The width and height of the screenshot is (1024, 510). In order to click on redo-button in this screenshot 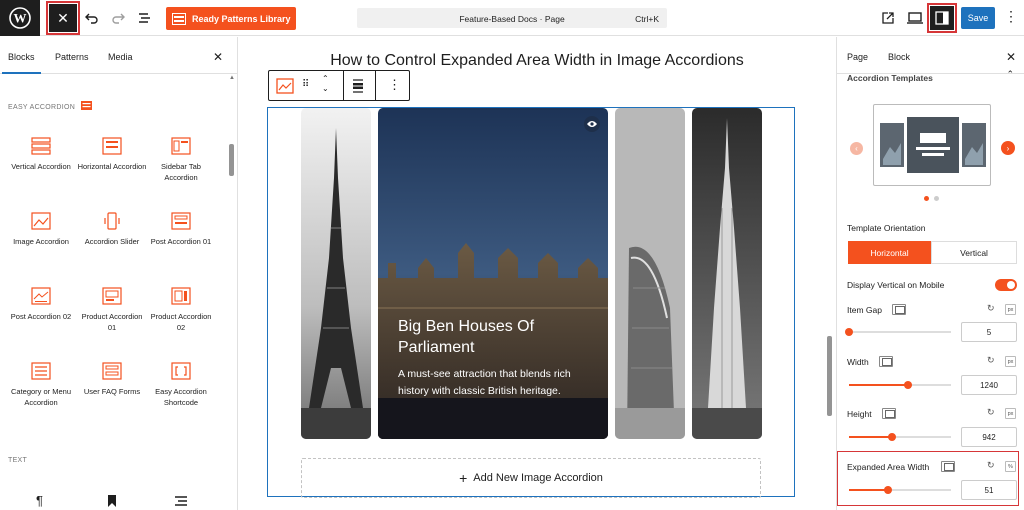, I will do `click(118, 18)`.